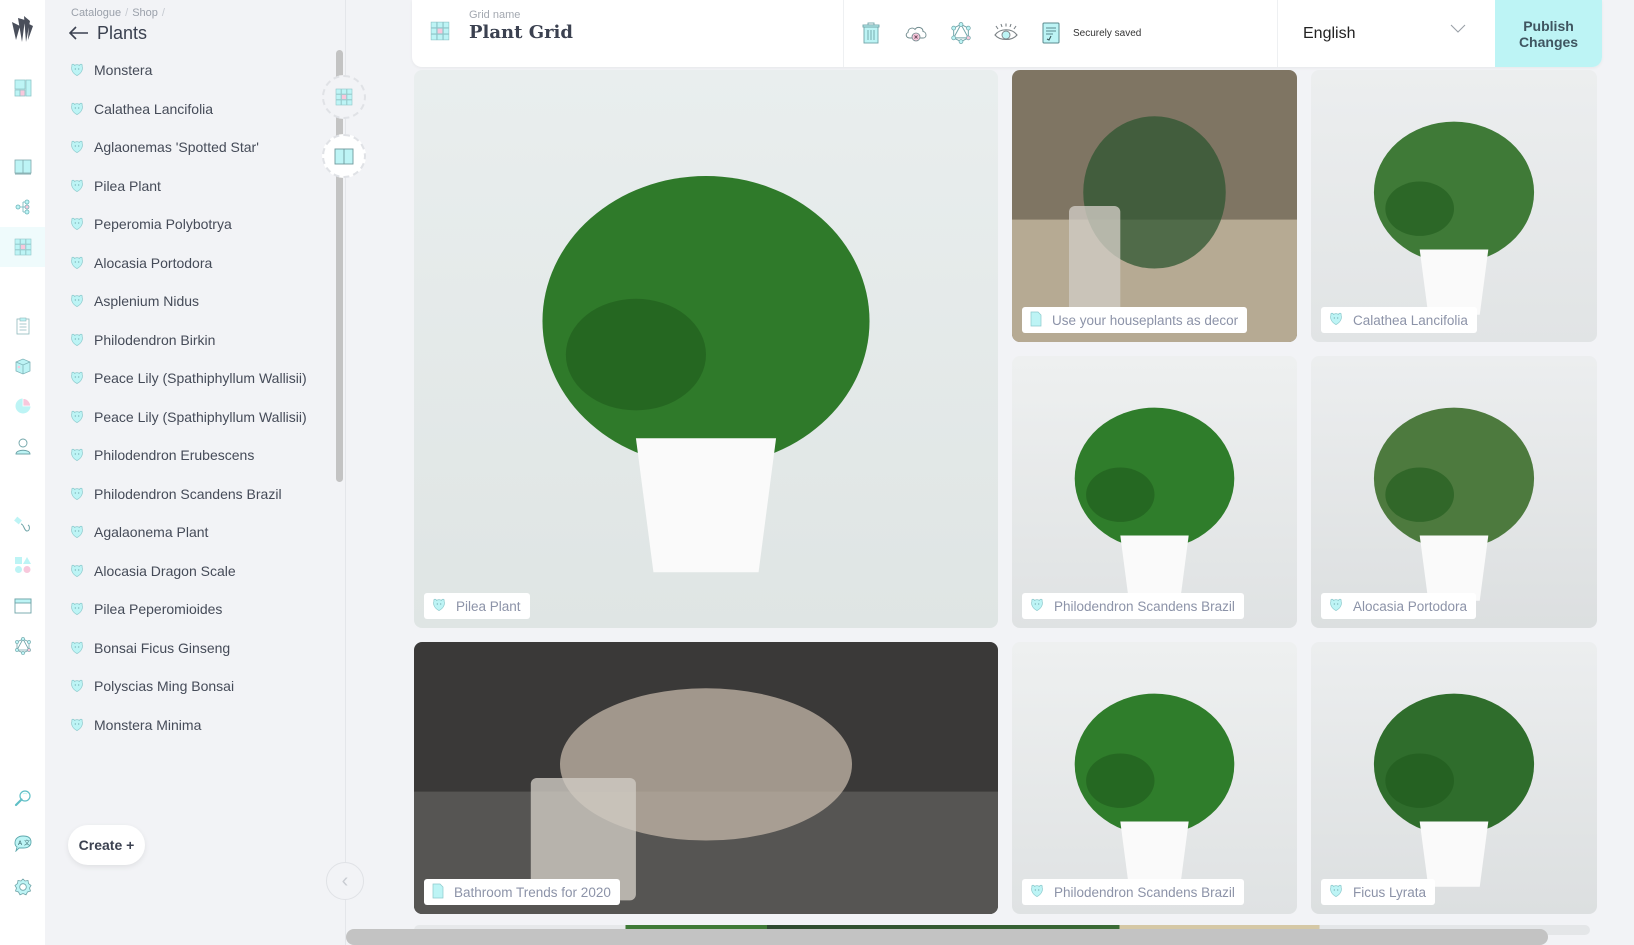 The height and width of the screenshot is (945, 1634). Describe the element at coordinates (947, 937) in the screenshot. I see `grid-horizontal-scrollbar` at that location.